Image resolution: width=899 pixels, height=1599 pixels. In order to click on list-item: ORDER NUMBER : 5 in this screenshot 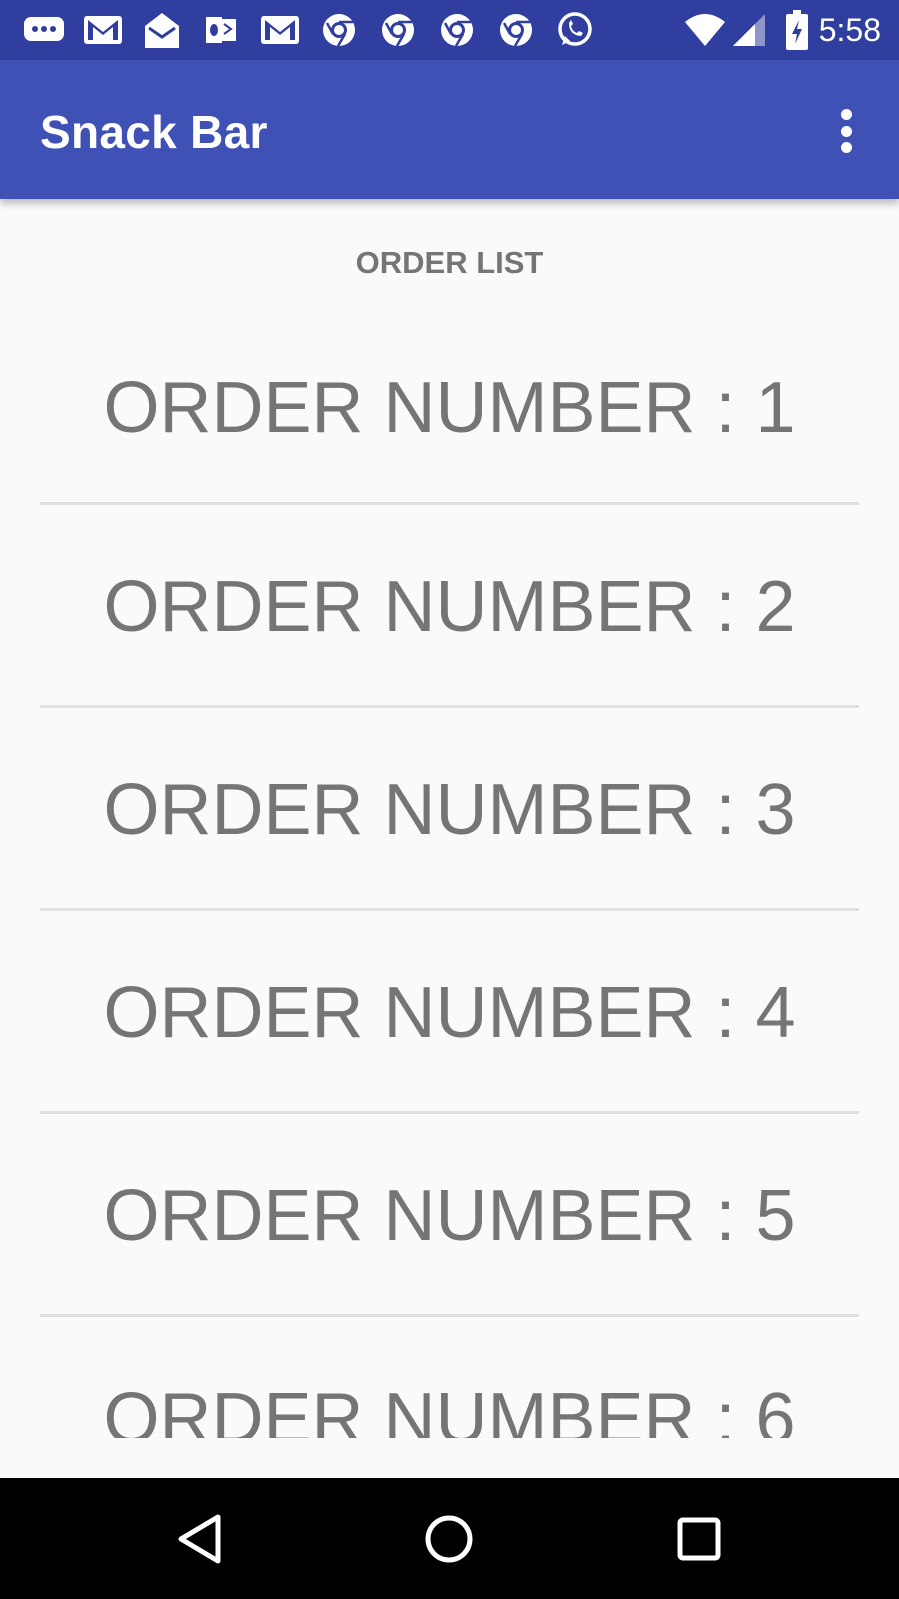, I will do `click(449, 1214)`.